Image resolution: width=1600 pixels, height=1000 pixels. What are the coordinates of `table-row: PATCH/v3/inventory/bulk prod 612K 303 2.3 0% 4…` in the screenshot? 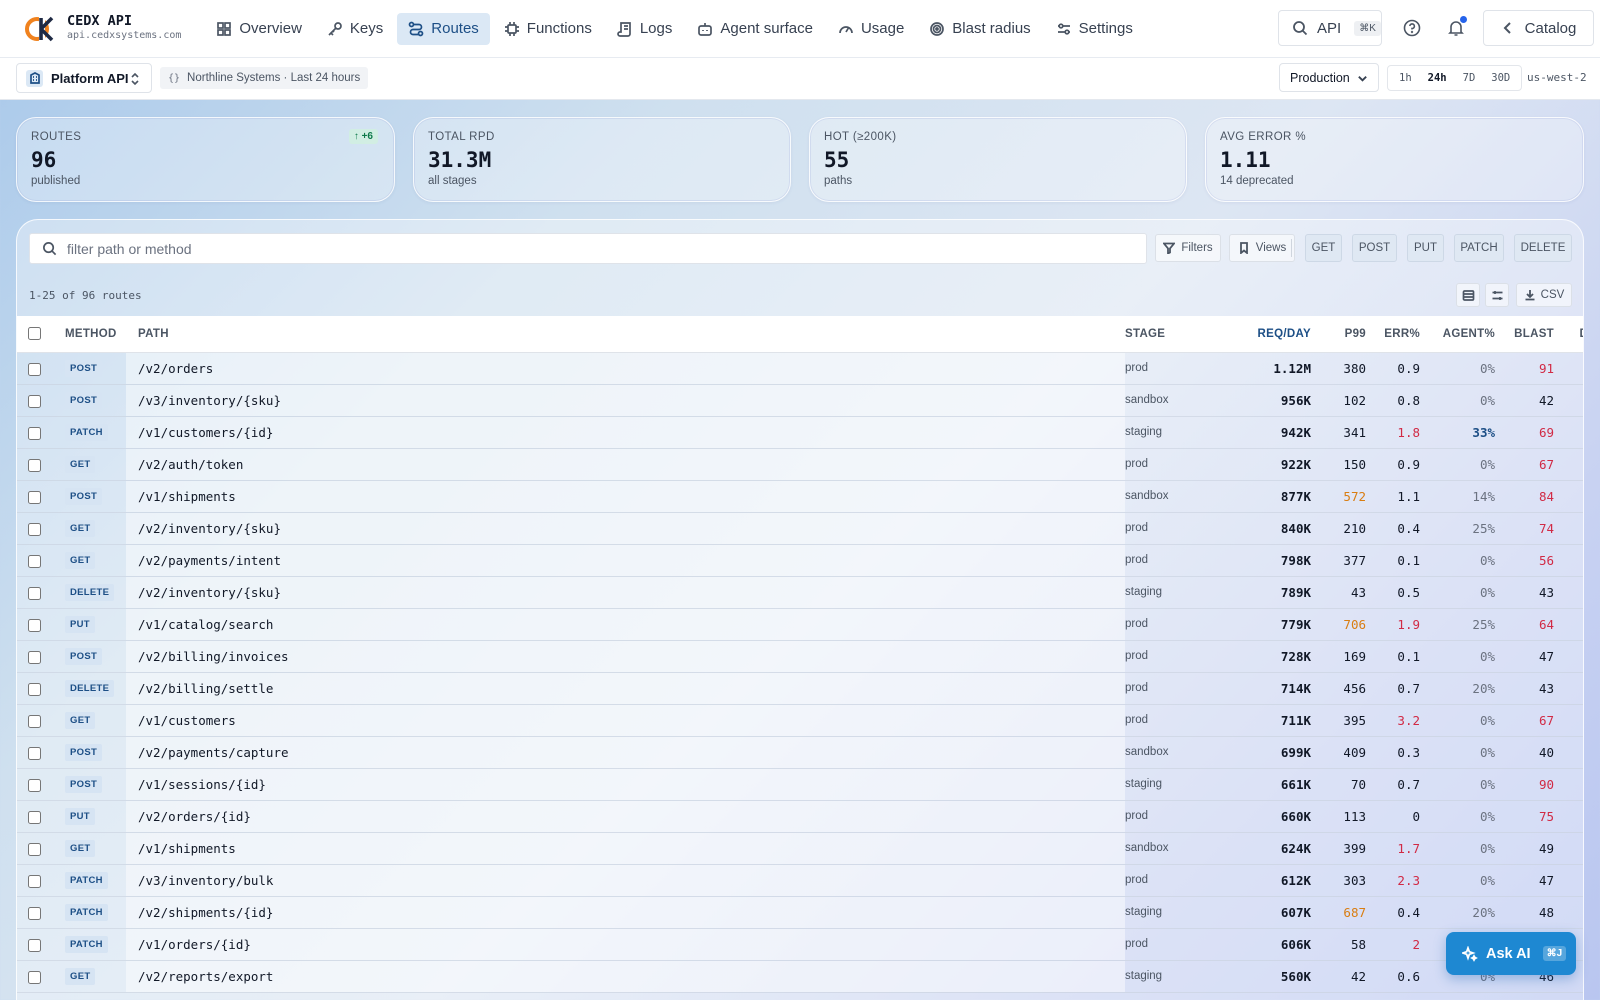 It's located at (800, 880).